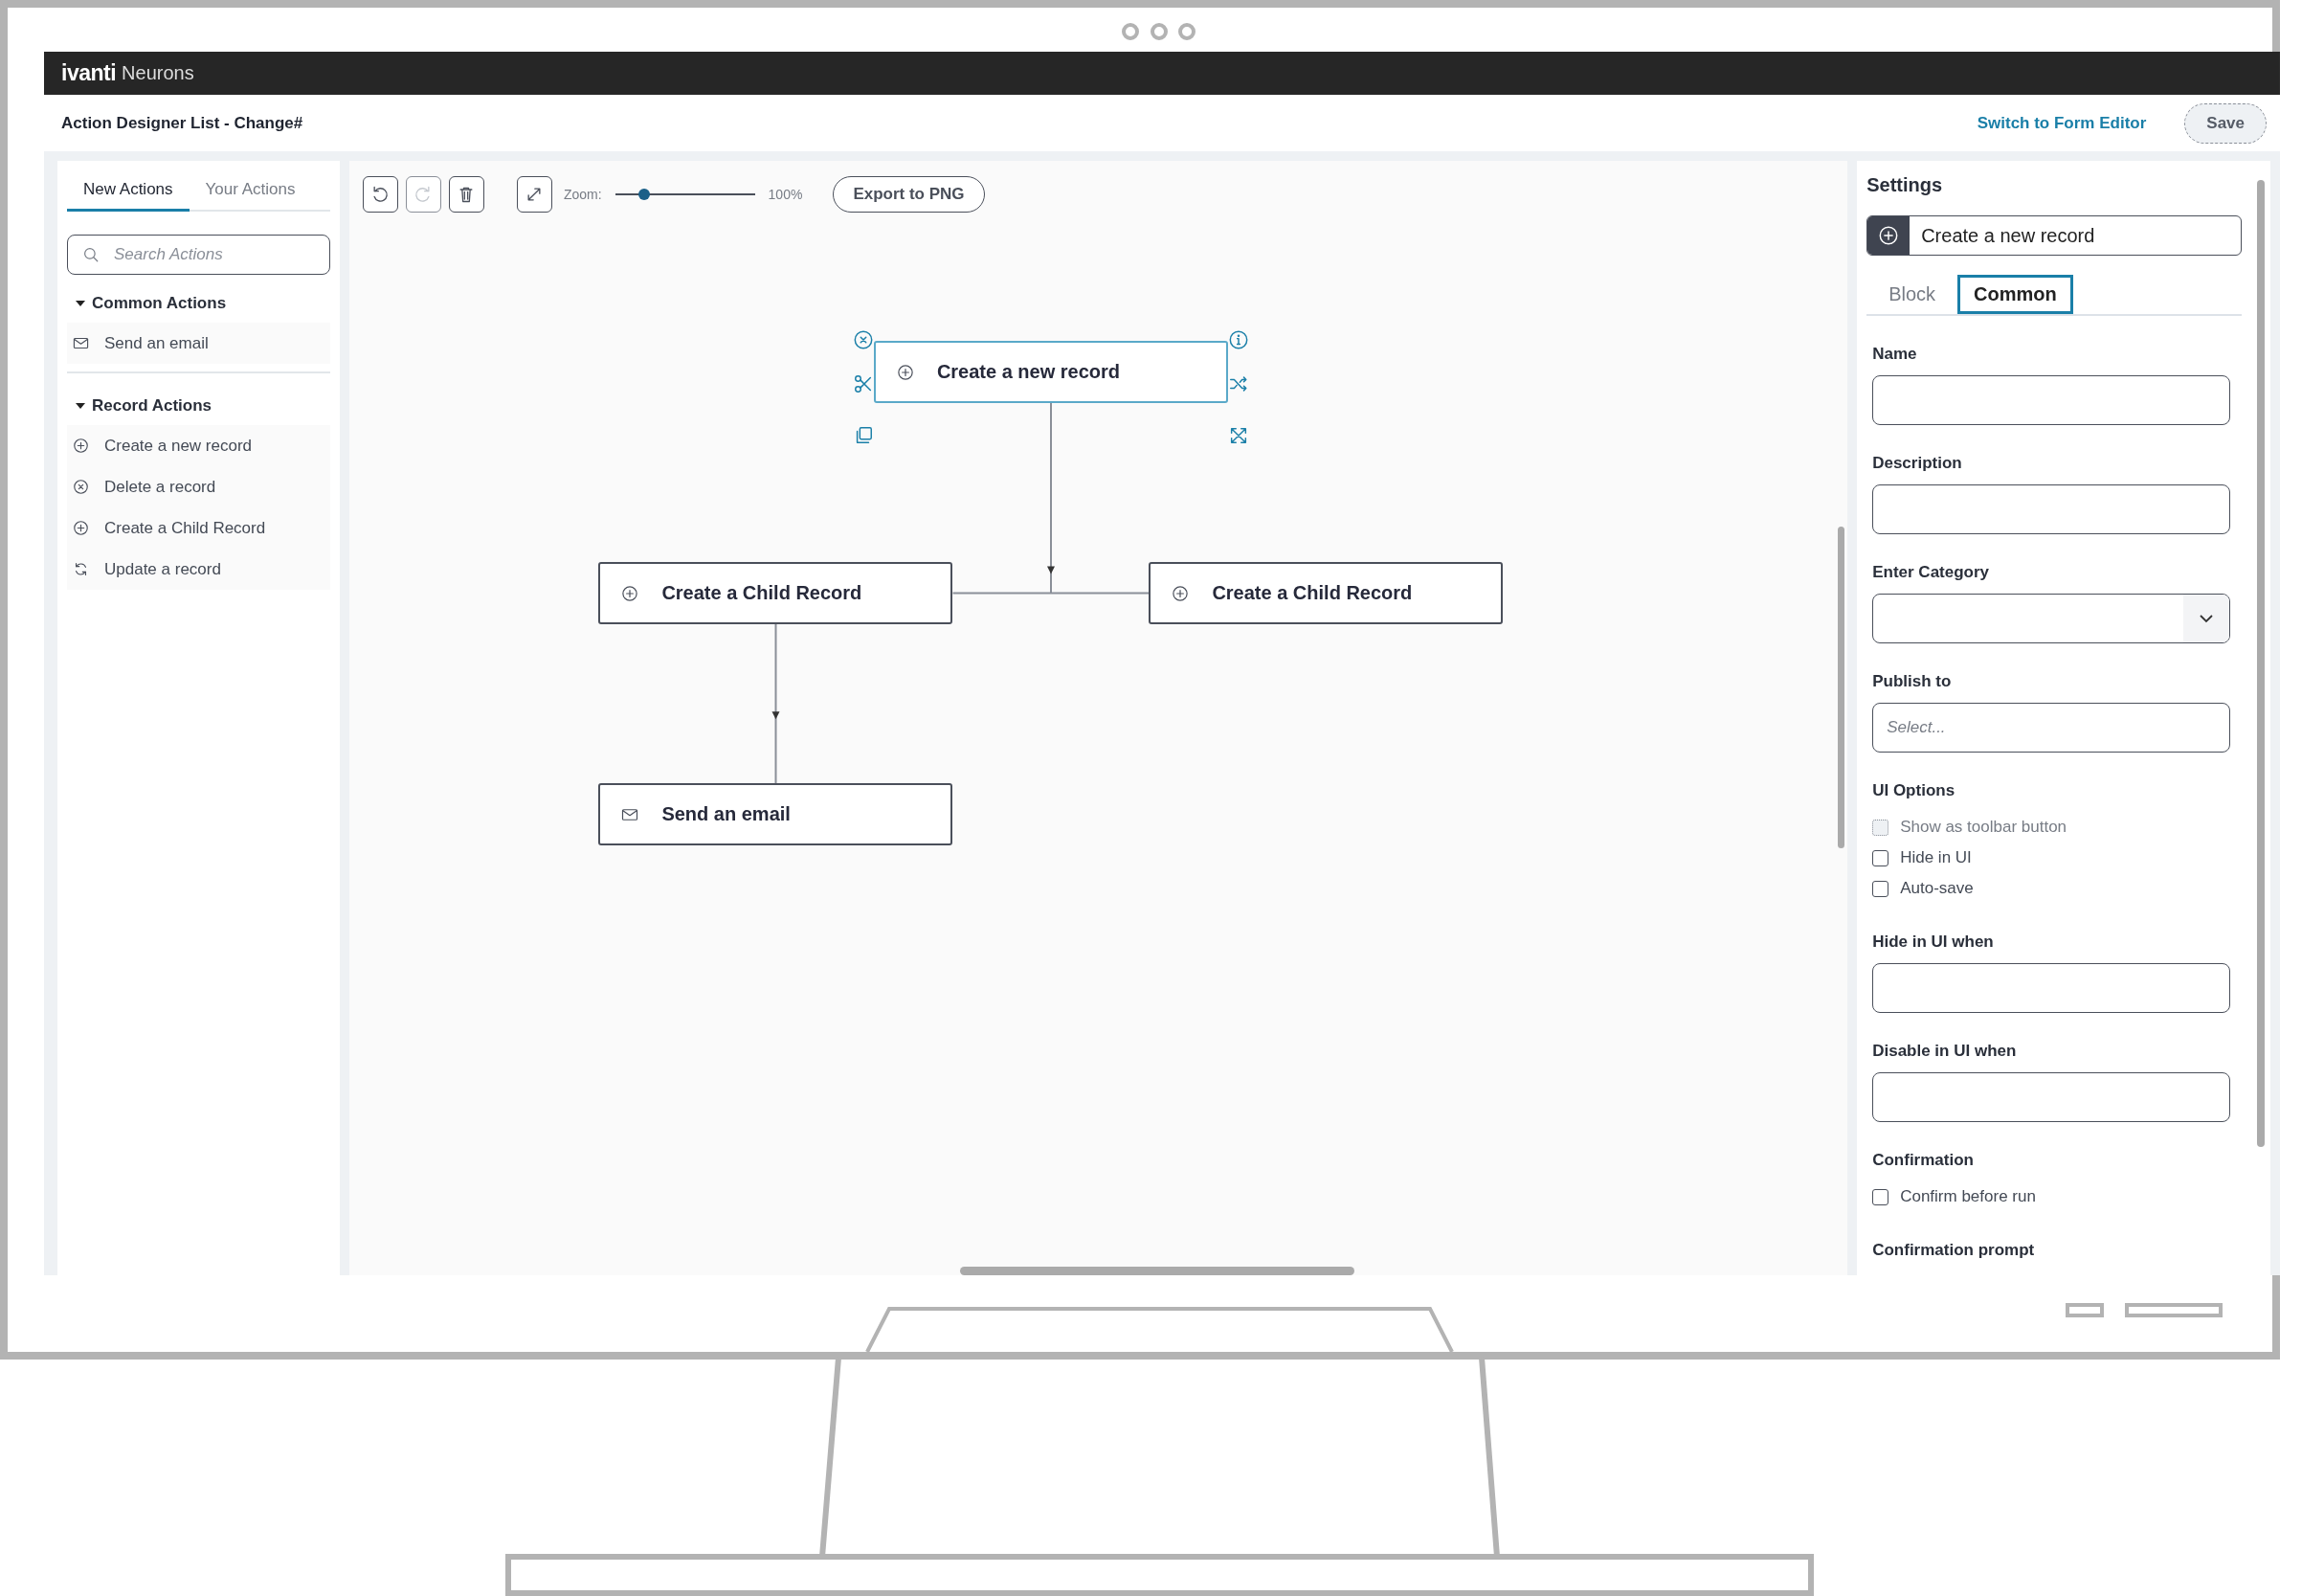 The width and height of the screenshot is (2324, 1596). What do you see at coordinates (162, 569) in the screenshot?
I see `action-label: Update a record` at bounding box center [162, 569].